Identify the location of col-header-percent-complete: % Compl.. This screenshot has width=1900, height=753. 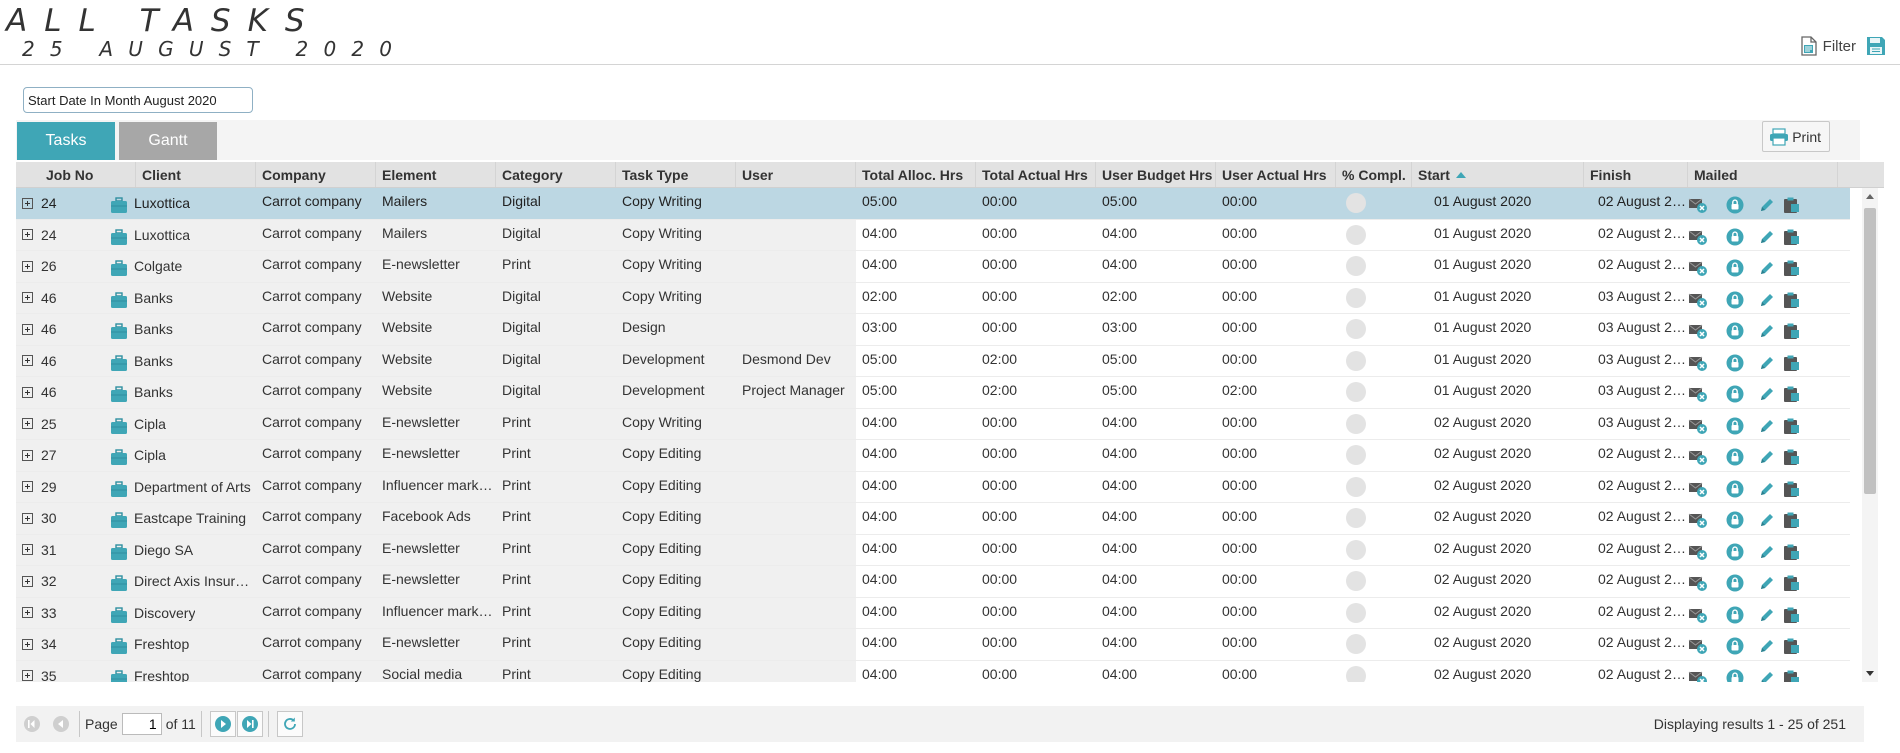
(1374, 174).